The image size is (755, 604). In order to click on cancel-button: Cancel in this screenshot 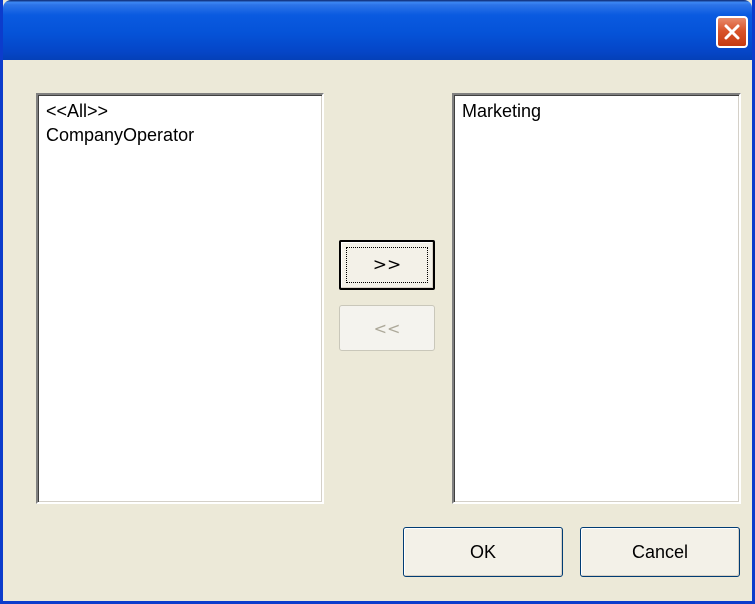, I will do `click(660, 552)`.